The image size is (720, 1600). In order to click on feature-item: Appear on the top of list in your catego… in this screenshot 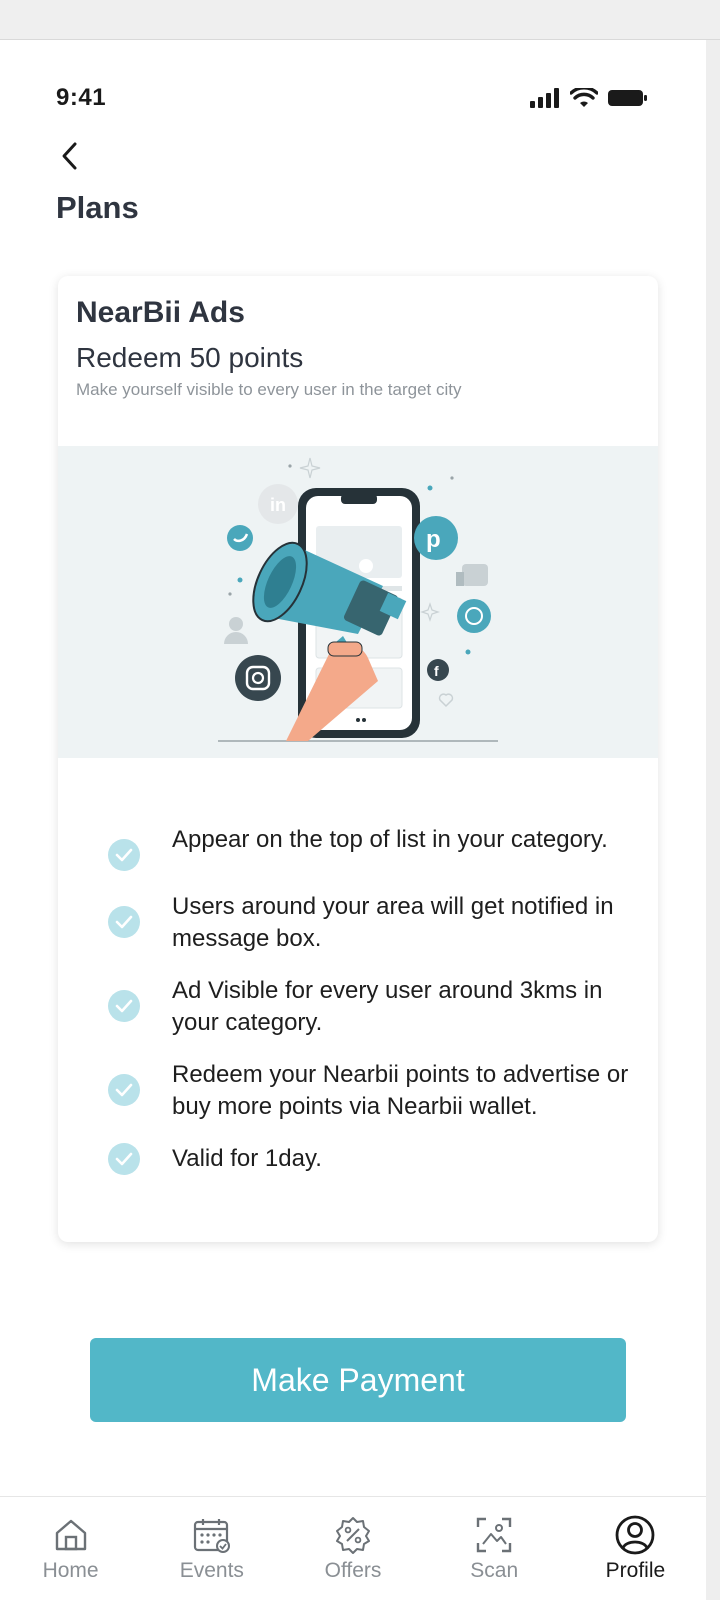, I will do `click(378, 847)`.